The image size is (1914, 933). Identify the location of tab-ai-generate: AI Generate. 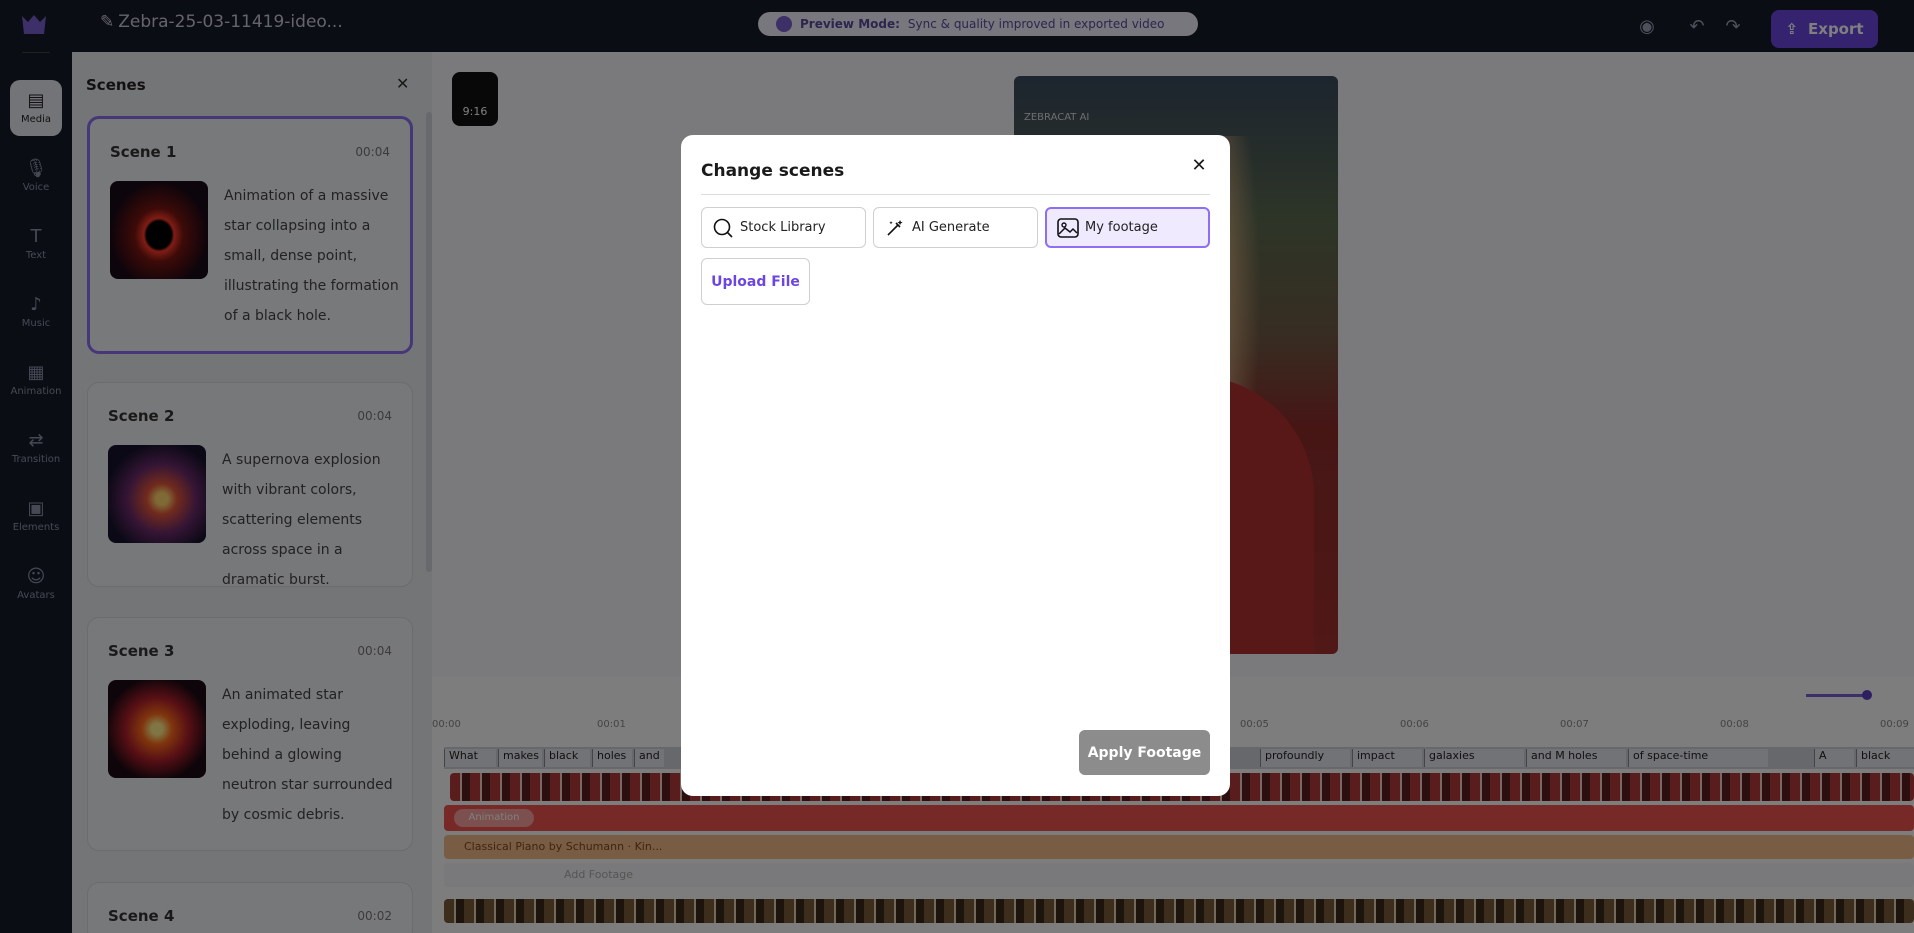
(955, 227).